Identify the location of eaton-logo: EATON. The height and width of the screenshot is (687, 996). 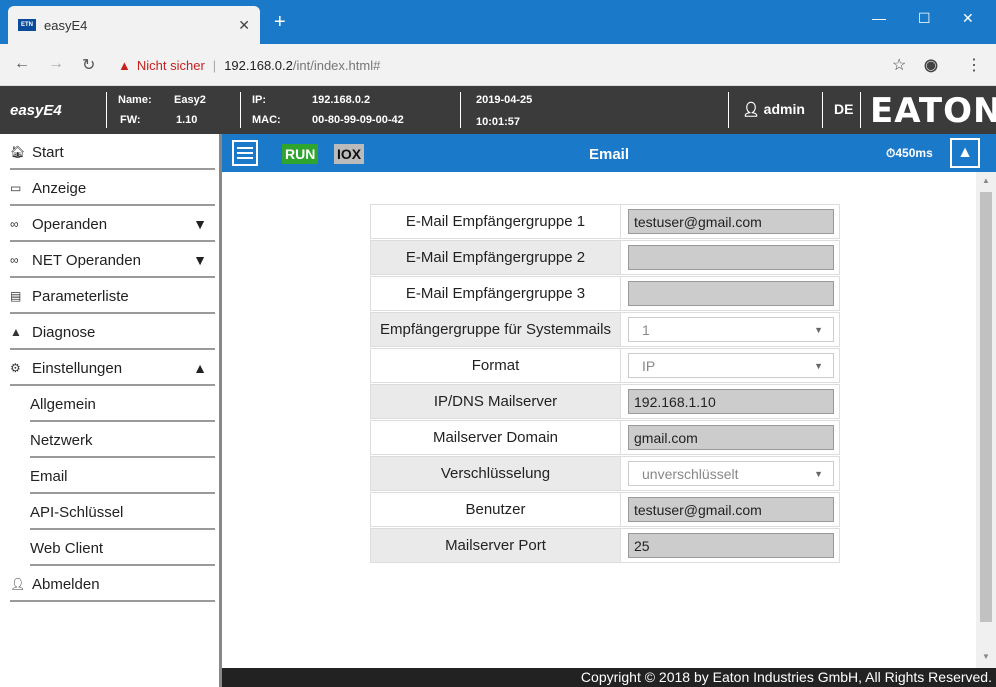
(933, 111).